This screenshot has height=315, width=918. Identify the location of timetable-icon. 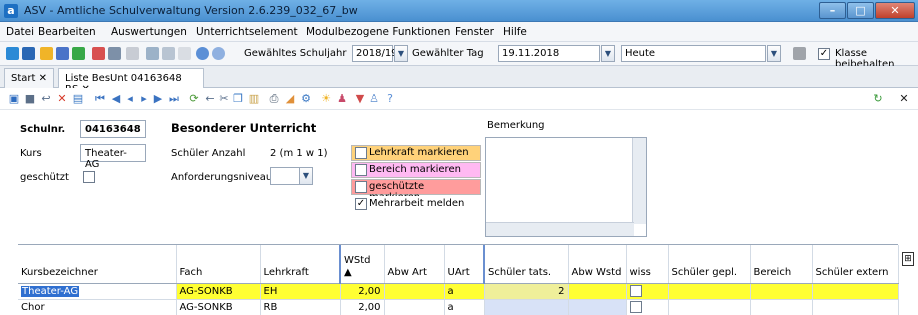
(98, 53).